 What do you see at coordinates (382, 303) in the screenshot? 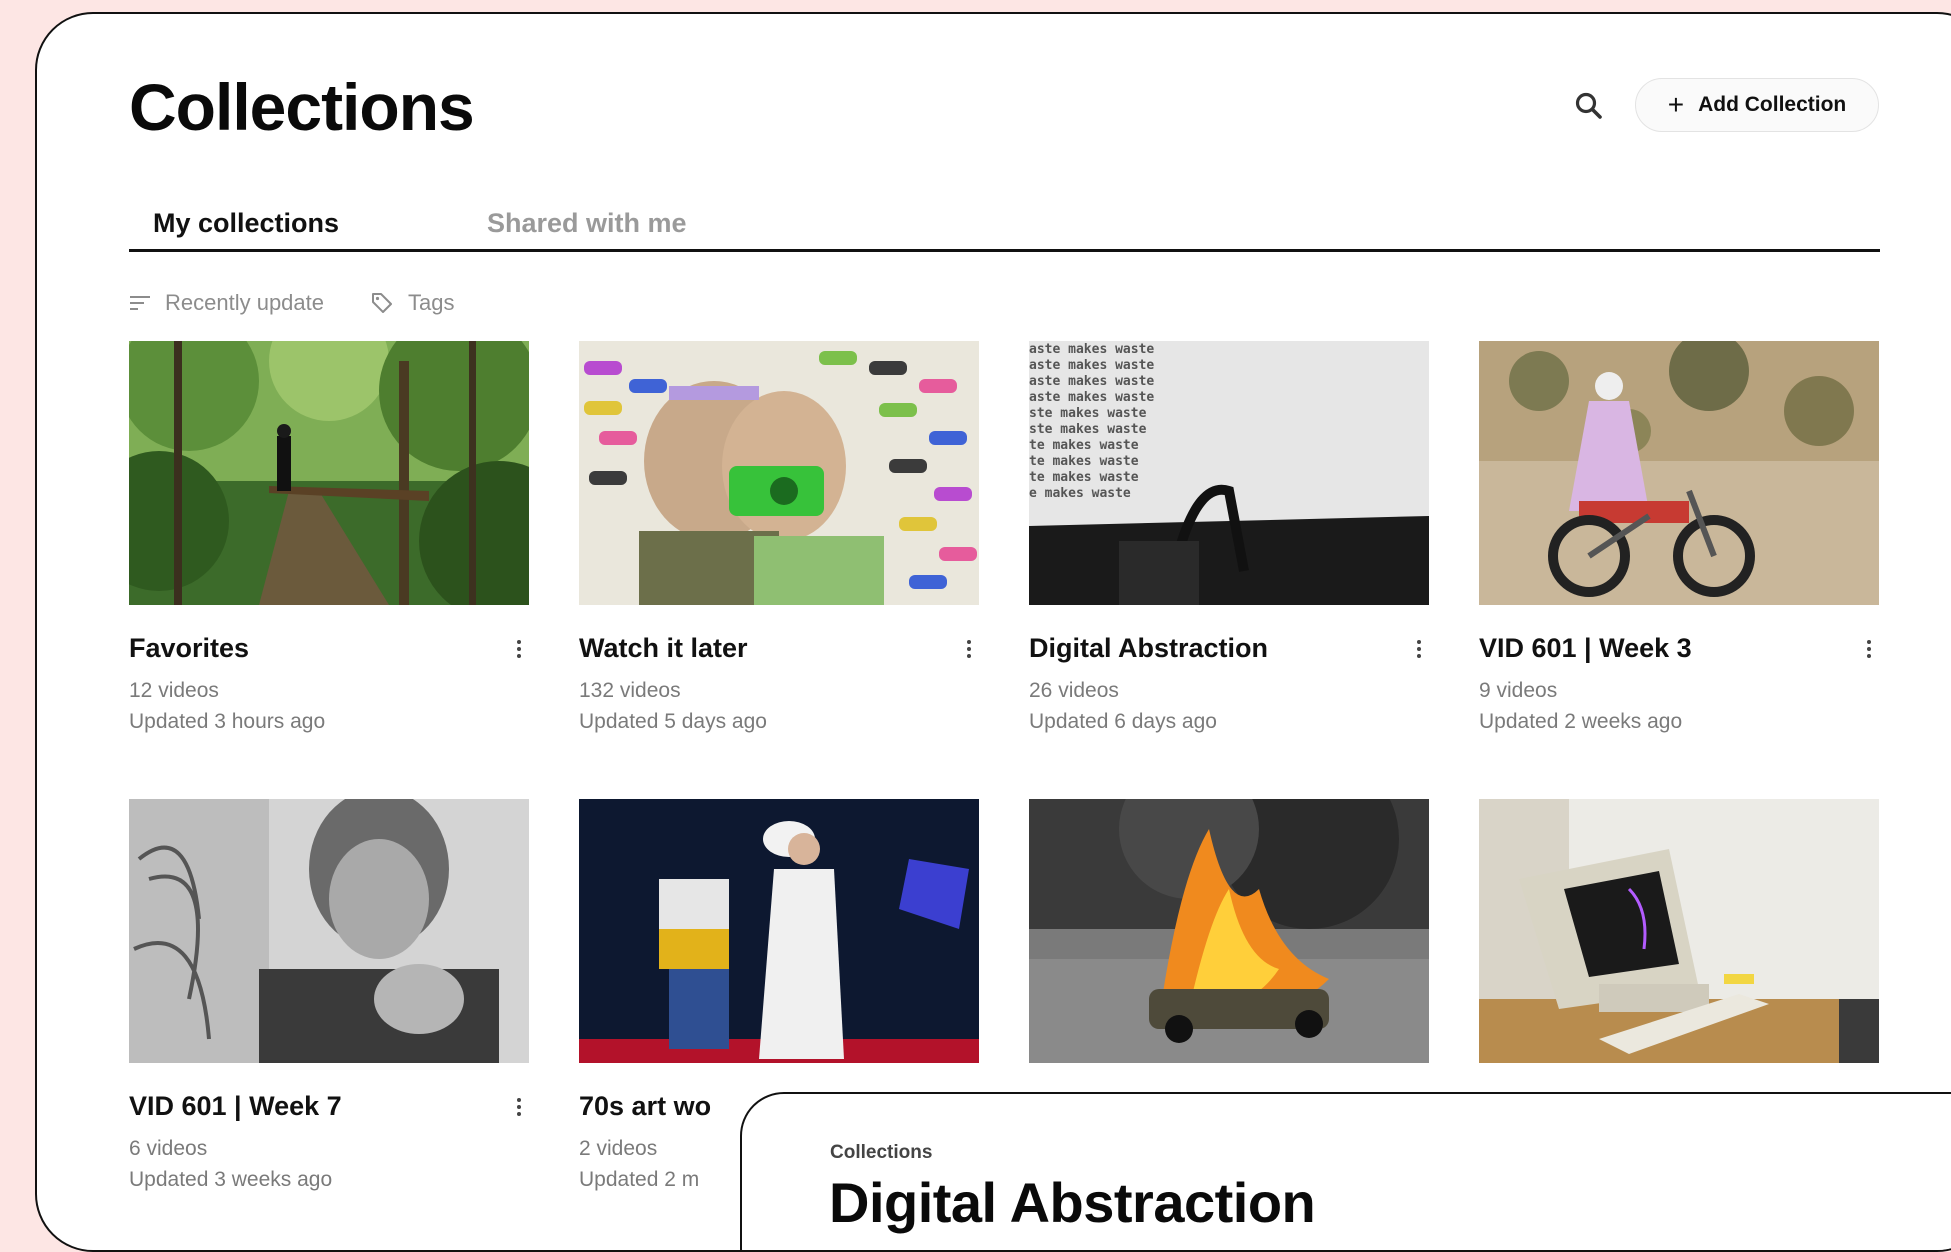
I see `tag-icon` at bounding box center [382, 303].